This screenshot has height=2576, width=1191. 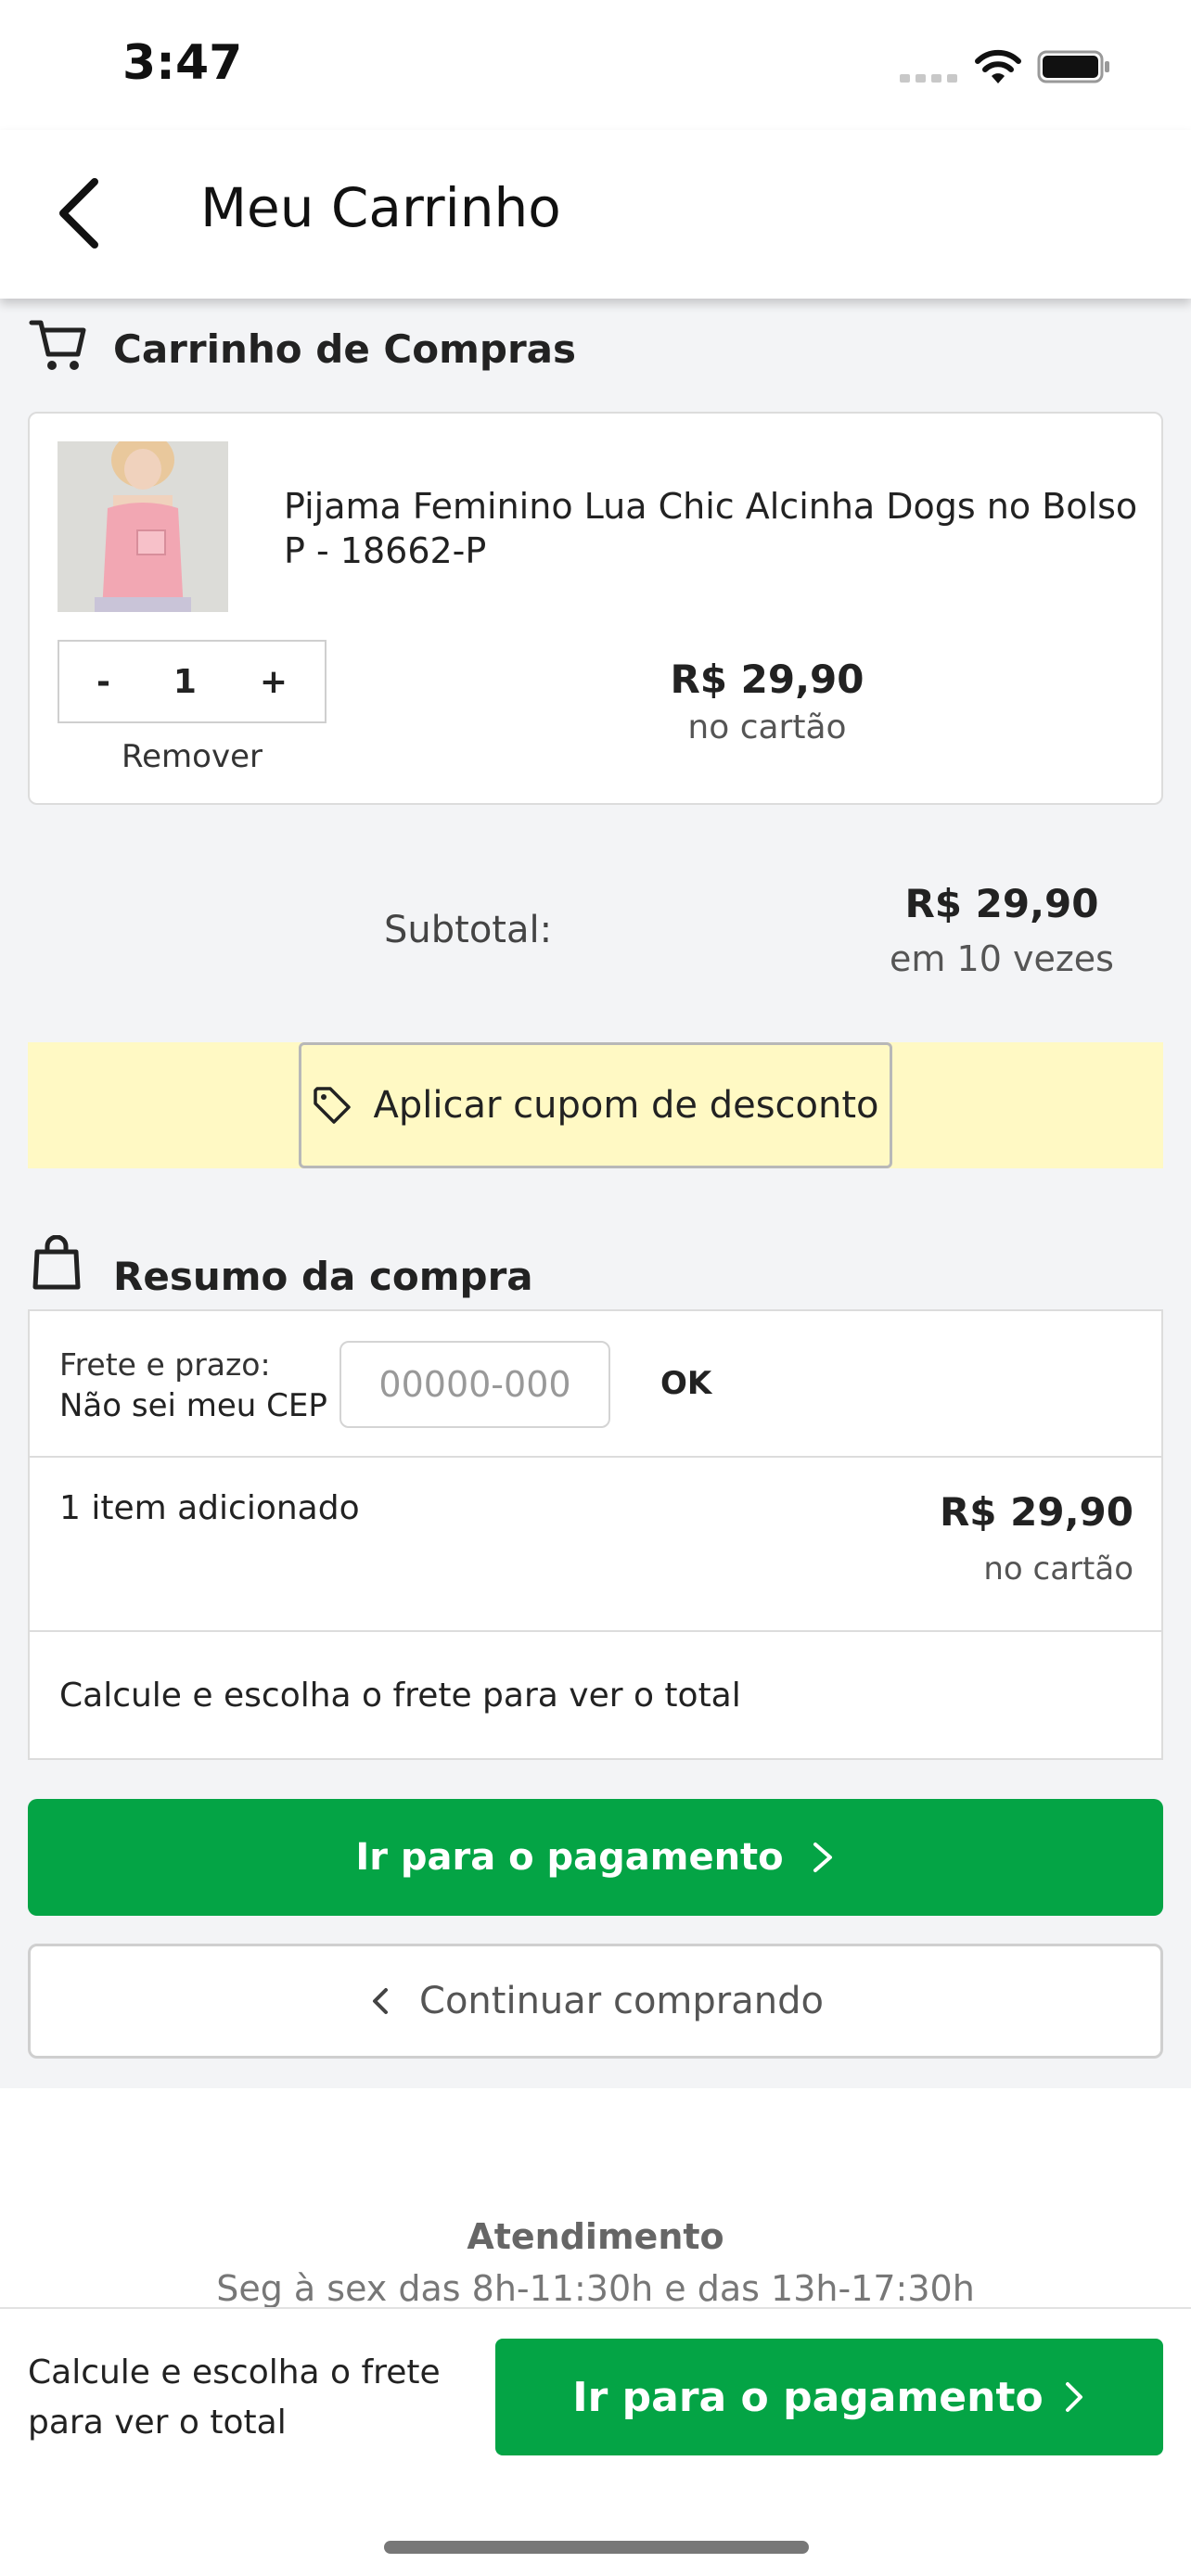 I want to click on shopping-bag-icon, so click(x=56, y=1263).